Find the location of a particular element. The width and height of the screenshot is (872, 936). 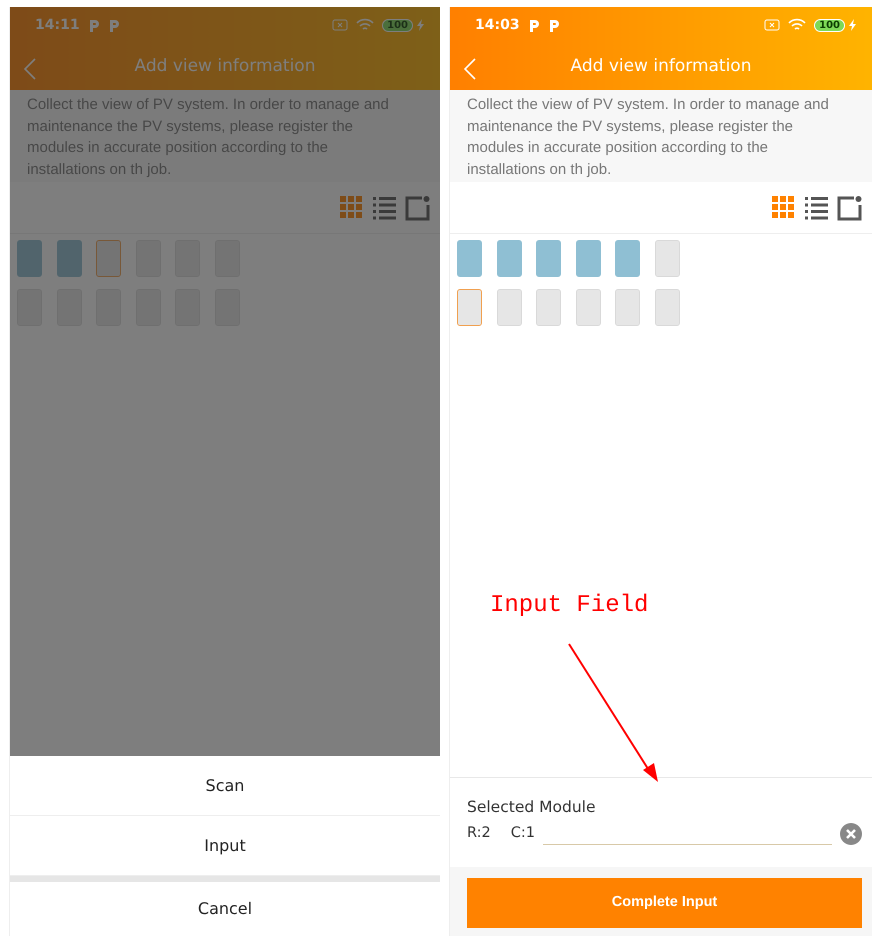

panel-heading: Selected Module is located at coordinates (531, 807).